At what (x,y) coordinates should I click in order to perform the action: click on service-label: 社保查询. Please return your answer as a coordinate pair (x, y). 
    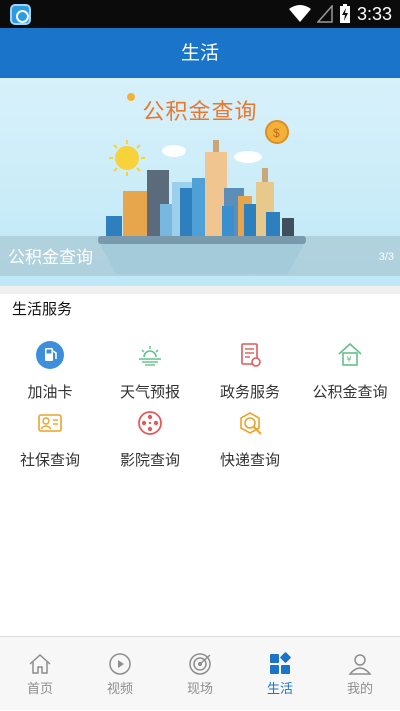
    Looking at the image, I should click on (49, 460).